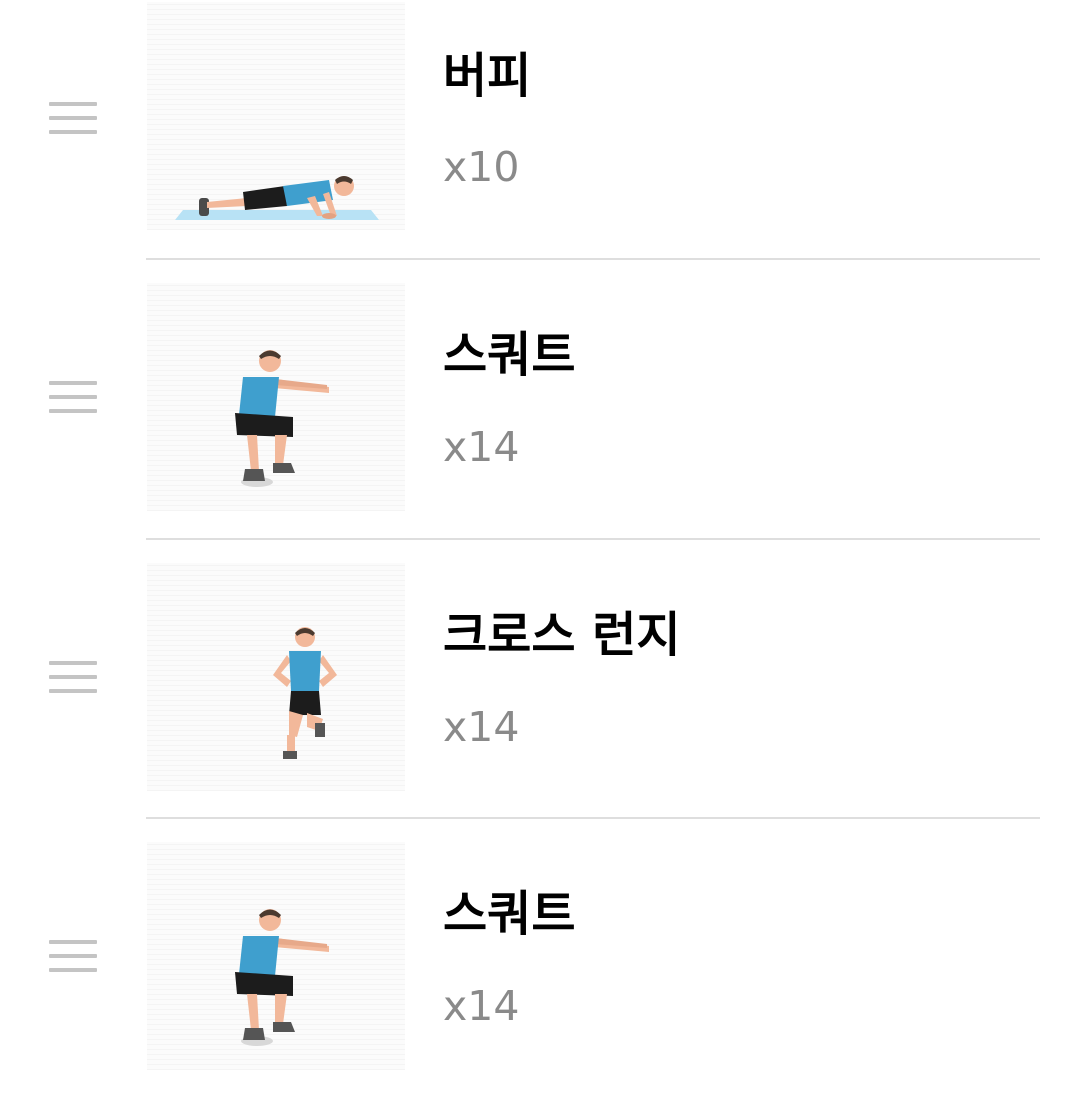 The image size is (1077, 1098). What do you see at coordinates (305, 693) in the screenshot?
I see `cross-lunge-figure` at bounding box center [305, 693].